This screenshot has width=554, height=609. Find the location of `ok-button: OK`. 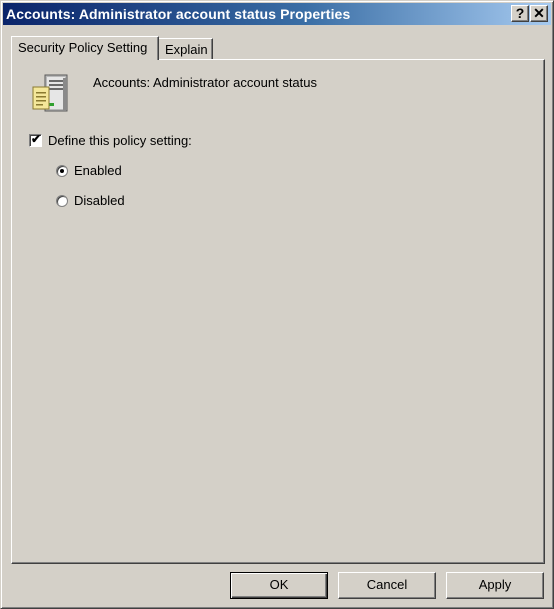

ok-button: OK is located at coordinates (279, 585).